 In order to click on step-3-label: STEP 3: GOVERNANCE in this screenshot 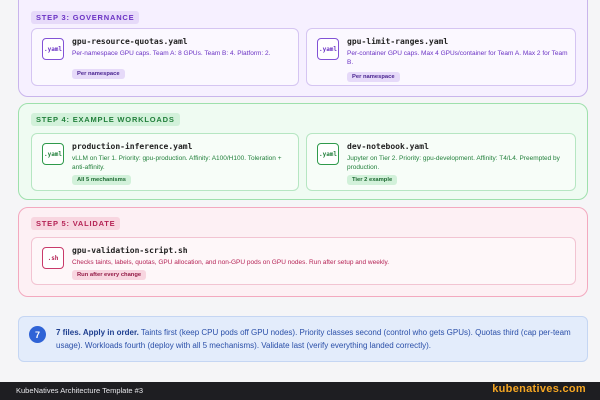, I will do `click(85, 17)`.